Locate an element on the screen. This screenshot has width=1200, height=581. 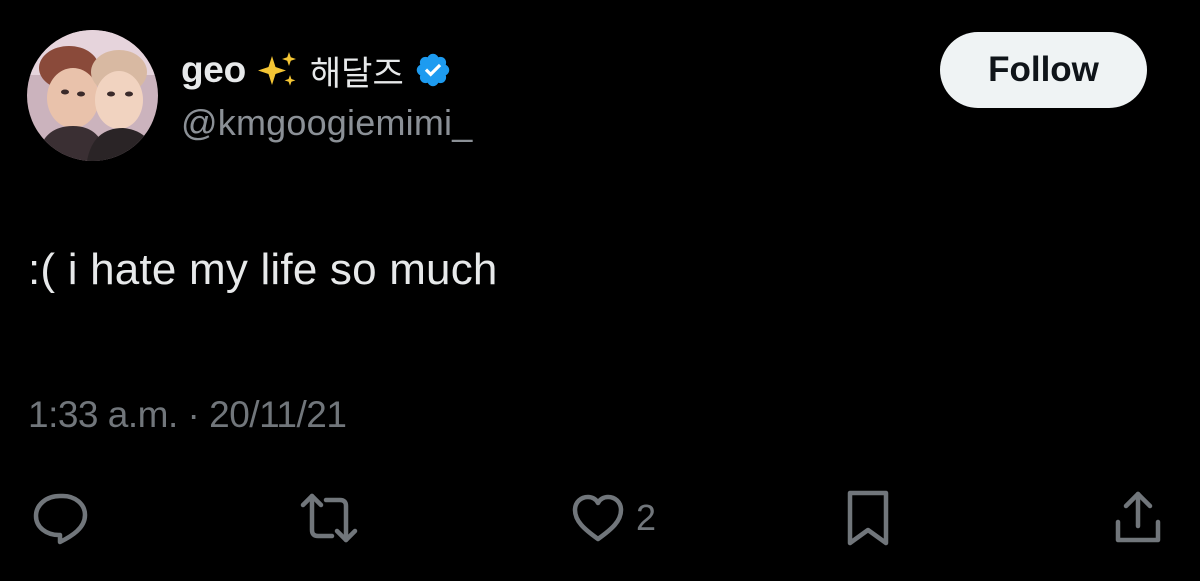
tweet-text: :( i hate my life so much is located at coordinates (263, 269).